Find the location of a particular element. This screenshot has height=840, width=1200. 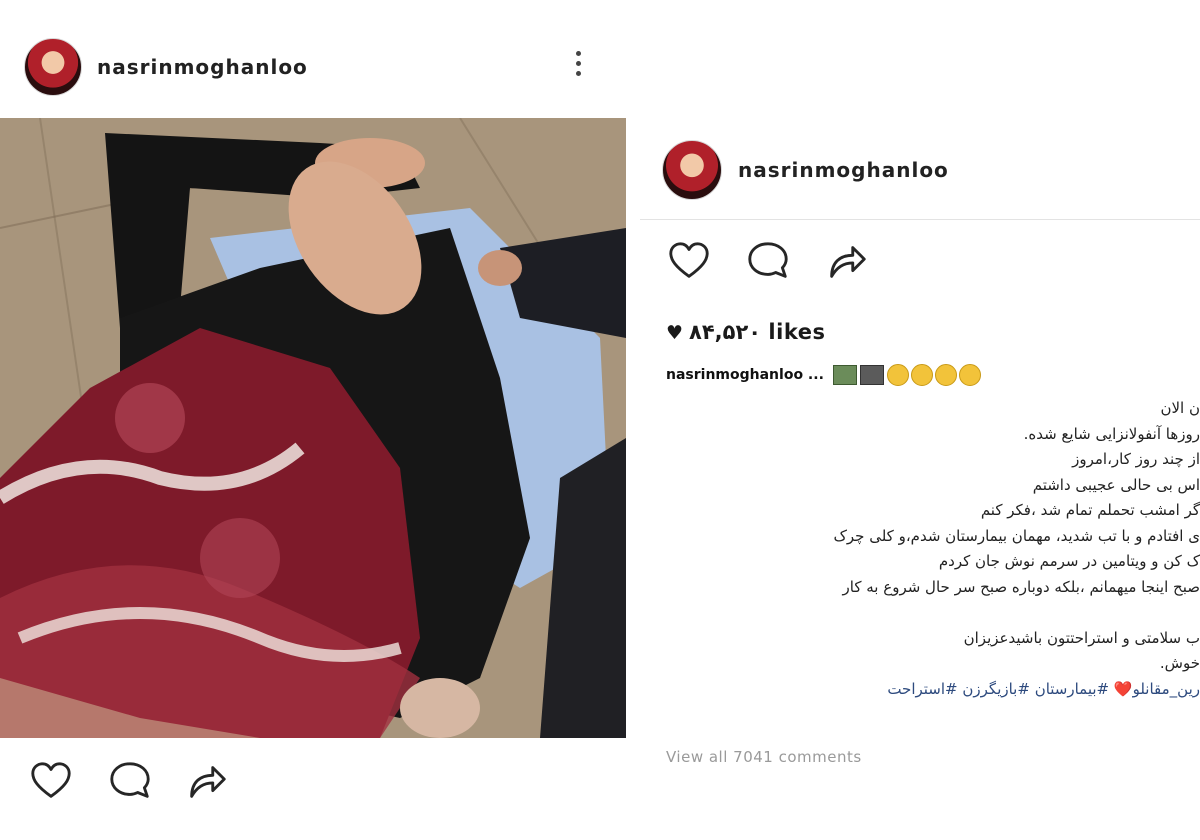

caption-line: ن الان is located at coordinates (1180, 408).